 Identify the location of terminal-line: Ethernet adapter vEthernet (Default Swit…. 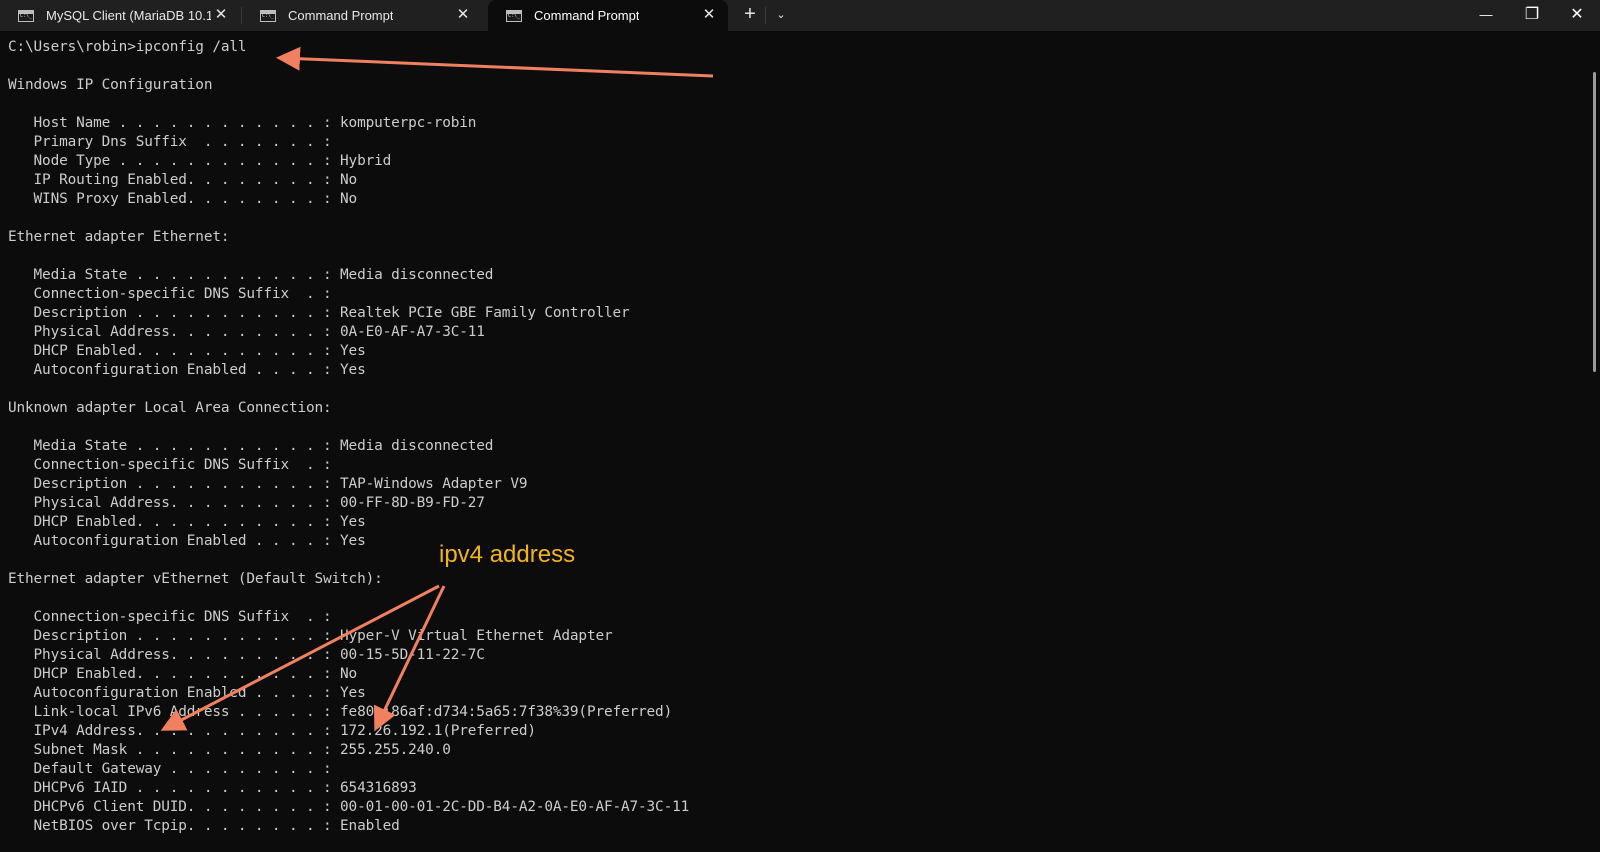
(195, 579).